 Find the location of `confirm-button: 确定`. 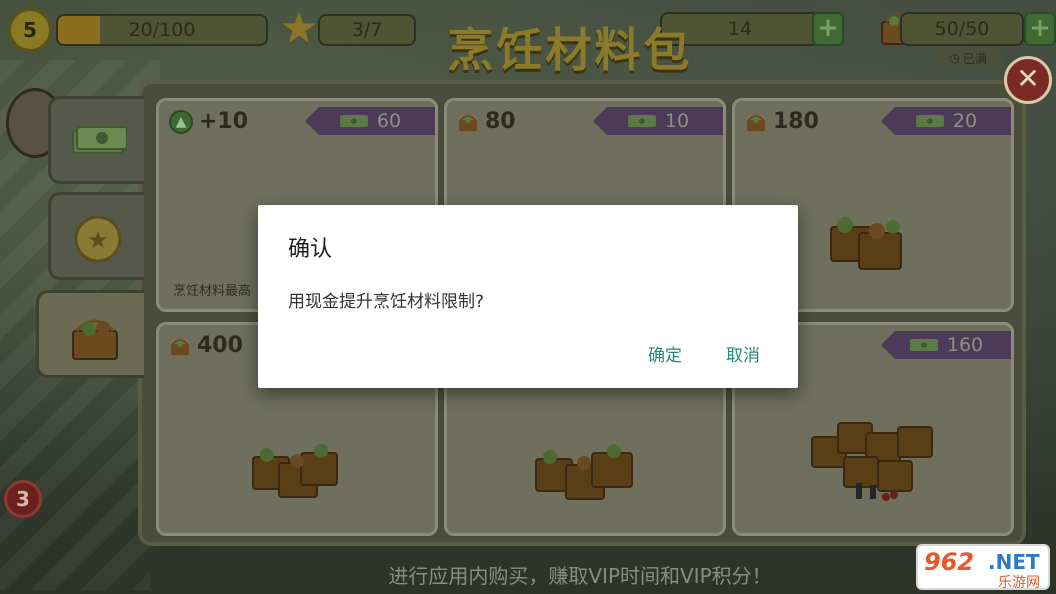

confirm-button: 确定 is located at coordinates (665, 353).